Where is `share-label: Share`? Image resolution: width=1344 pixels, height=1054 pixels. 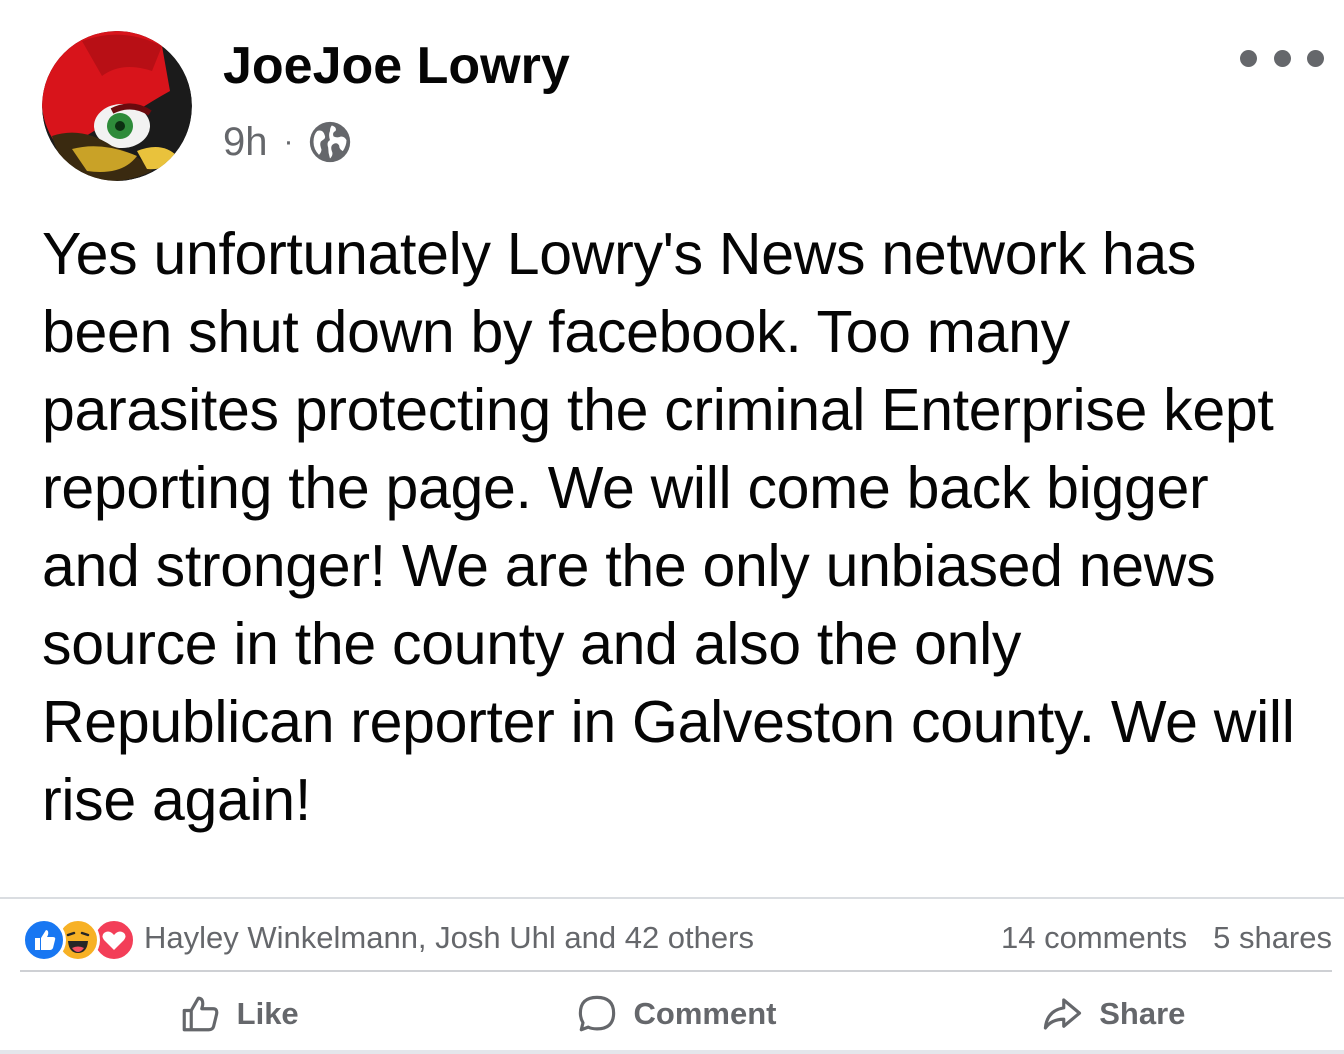
share-label: Share is located at coordinates (1142, 1013).